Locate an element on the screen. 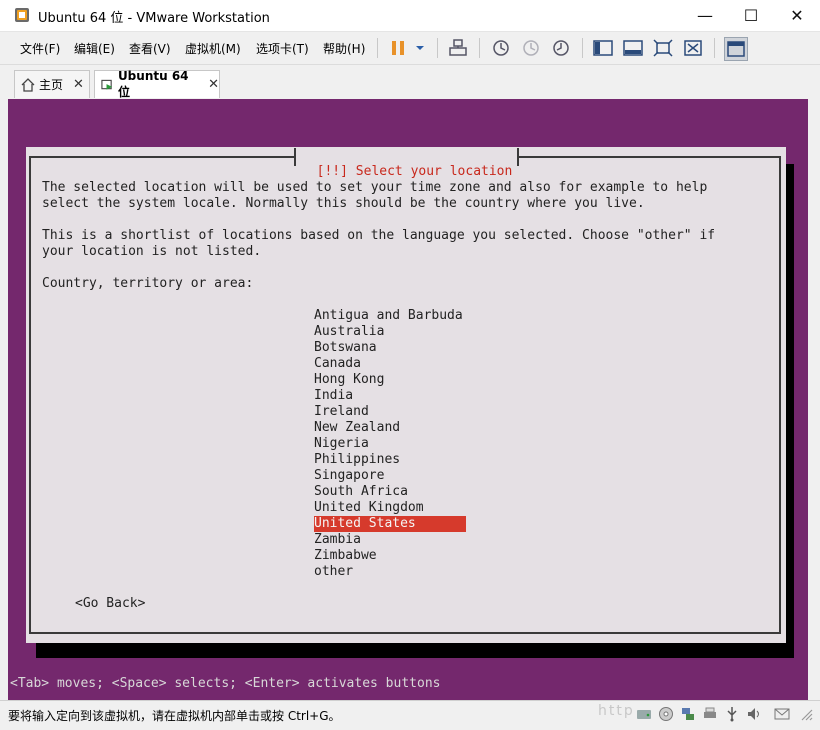 The image size is (820, 730). country-option: other is located at coordinates (390, 572).